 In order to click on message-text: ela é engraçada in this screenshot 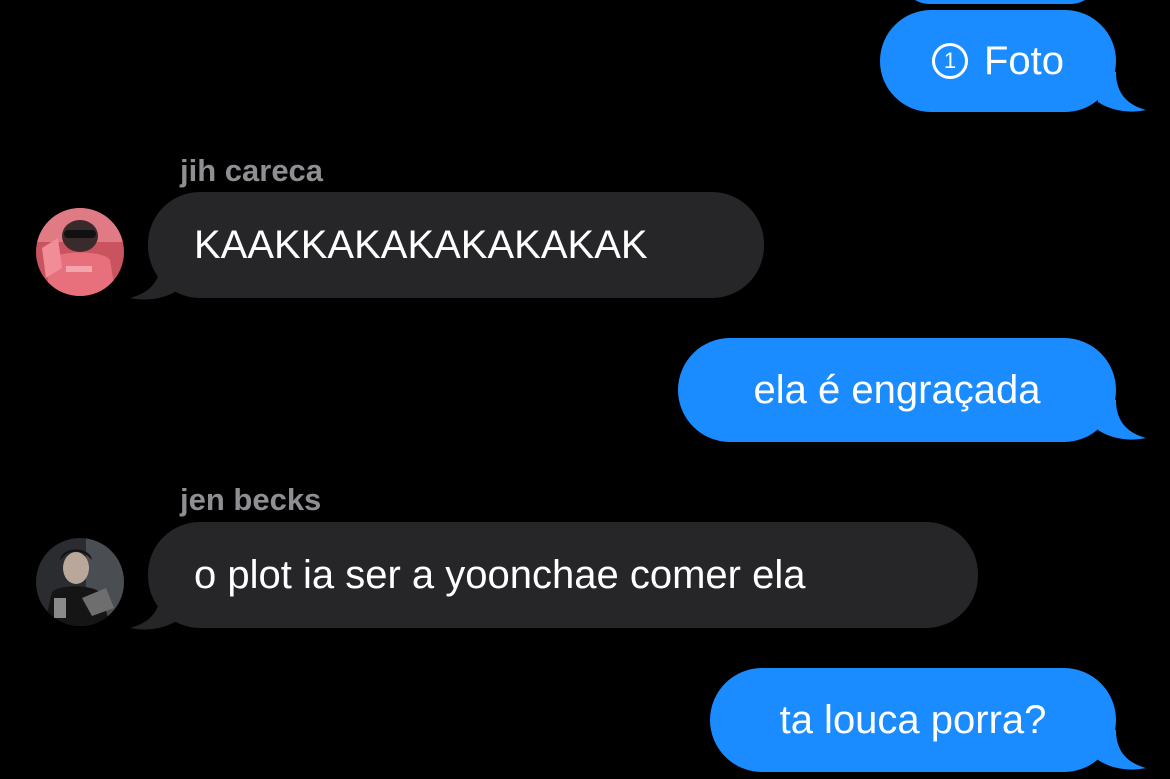, I will do `click(897, 389)`.